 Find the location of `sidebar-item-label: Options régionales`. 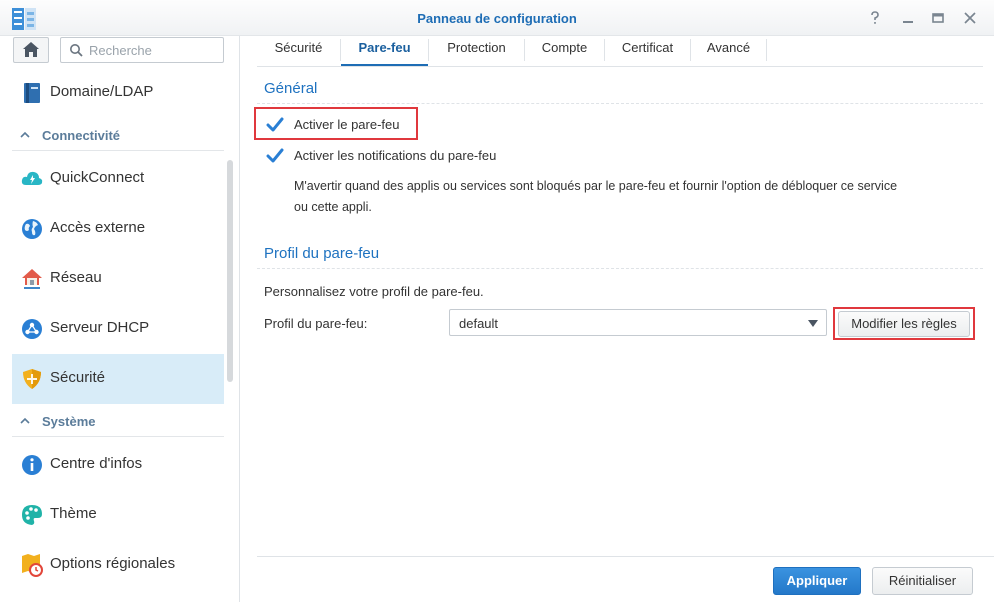

sidebar-item-label: Options régionales is located at coordinates (113, 563).